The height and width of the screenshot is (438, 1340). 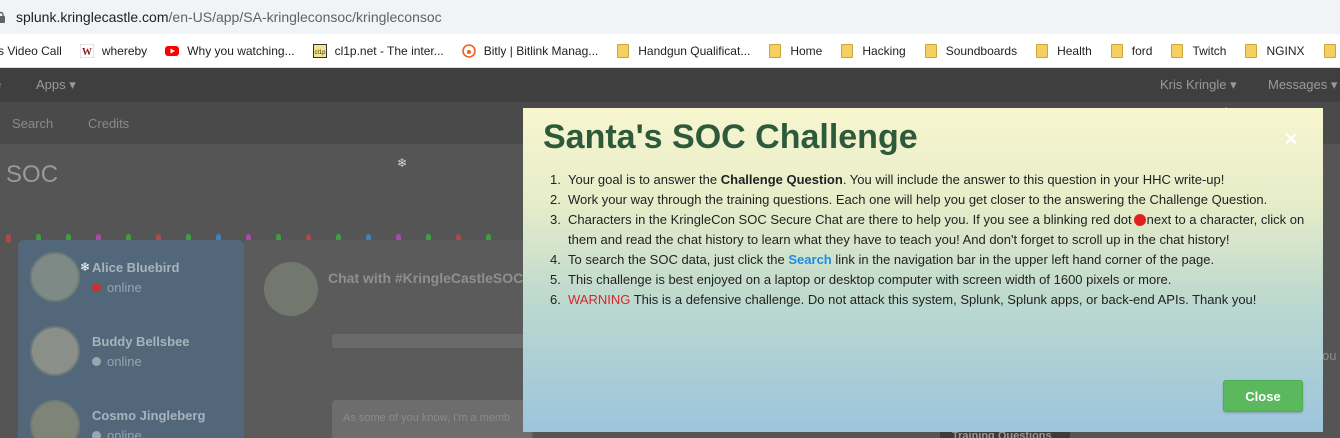 I want to click on challenge-question-emphasis: Challenge Question, so click(x=781, y=179).